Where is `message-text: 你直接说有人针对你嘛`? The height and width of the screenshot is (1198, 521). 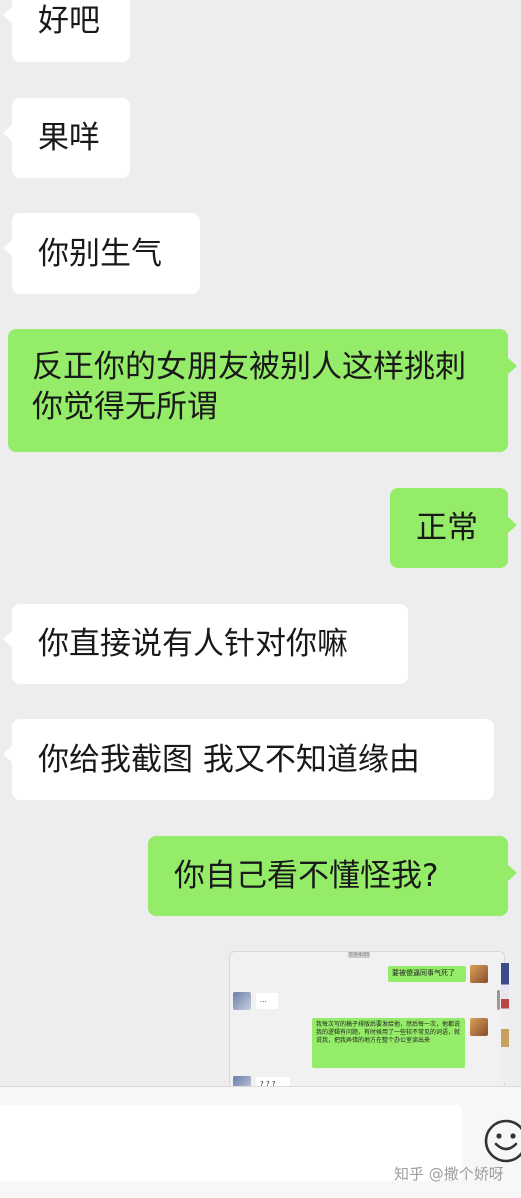
message-text: 你直接说有人针对你嘛 is located at coordinates (193, 644).